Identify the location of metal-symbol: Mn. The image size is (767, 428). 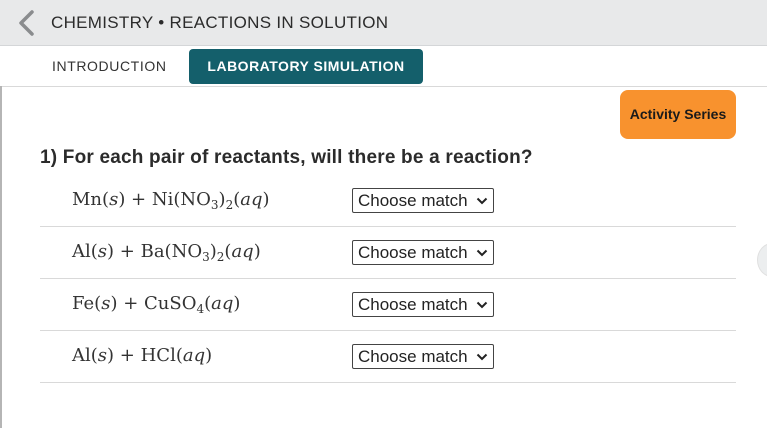
(87, 199).